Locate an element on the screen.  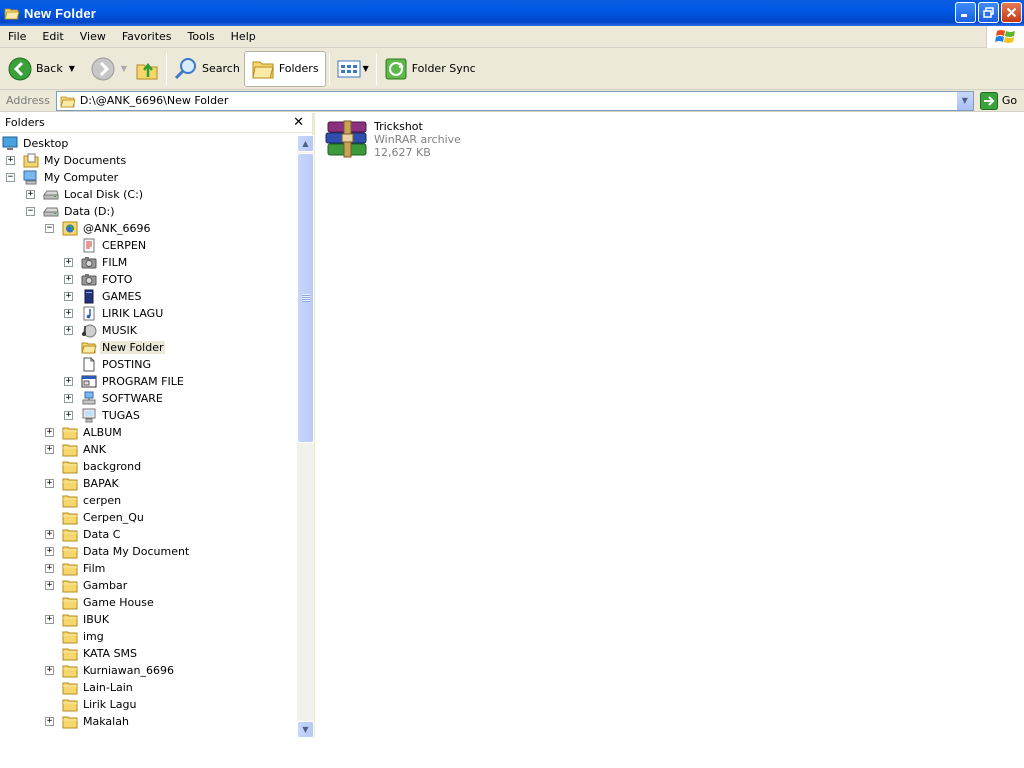
menu-file: File is located at coordinates (17, 36).